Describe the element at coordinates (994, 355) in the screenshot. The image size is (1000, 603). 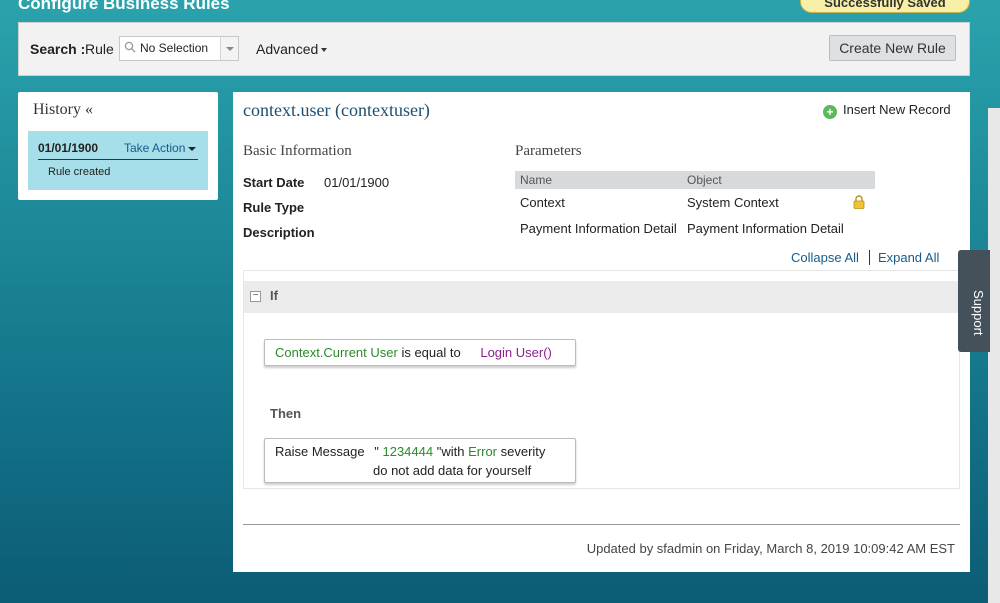
I see `scrollbar` at that location.